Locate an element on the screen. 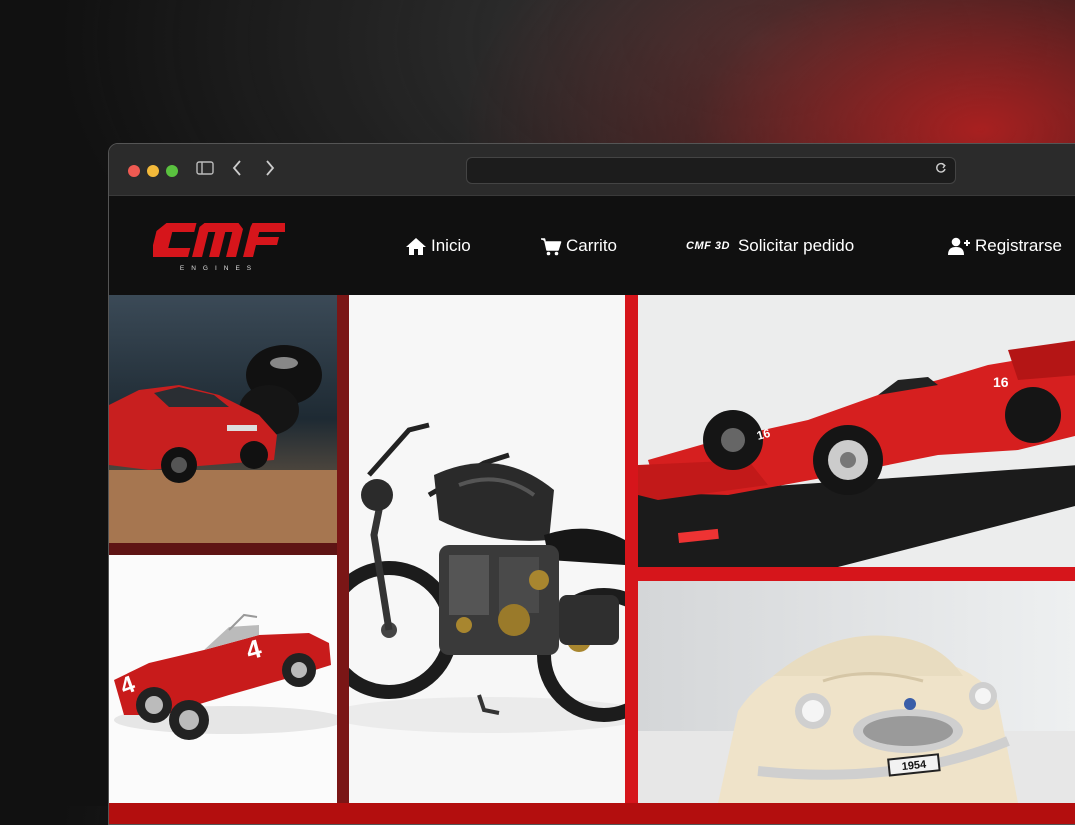 This screenshot has height=825, width=1075. reload-icon is located at coordinates (941, 169).